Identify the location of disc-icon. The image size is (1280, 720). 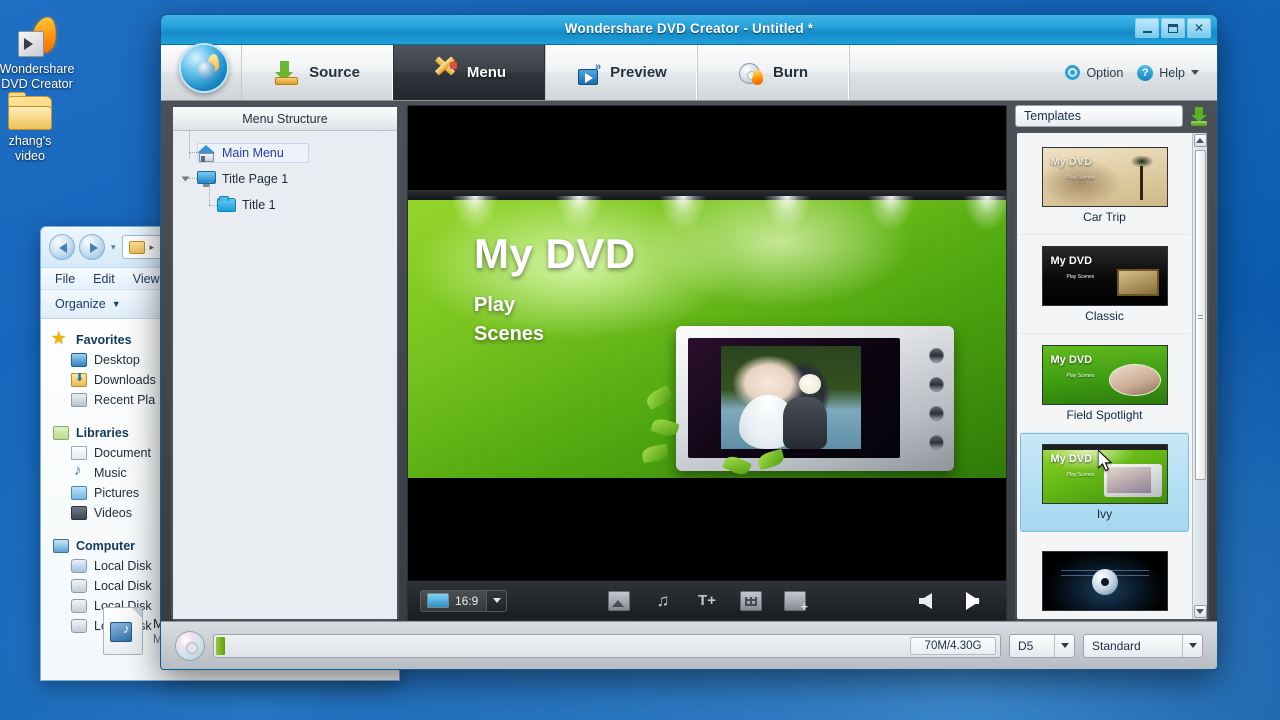
(190, 645).